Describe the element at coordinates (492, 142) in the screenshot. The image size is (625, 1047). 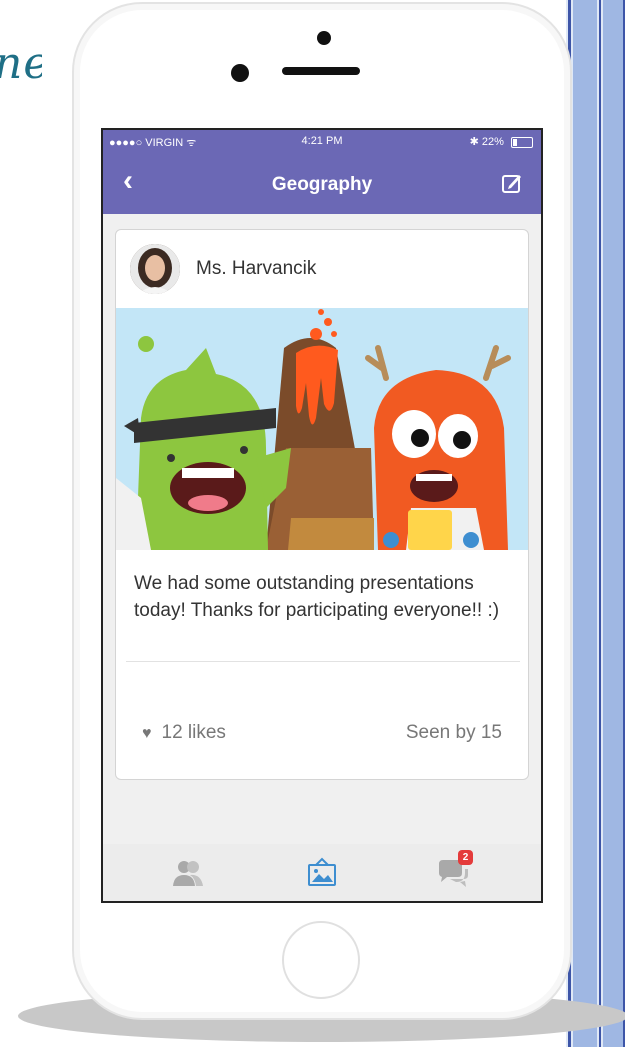
I see `battery-percent: 22%` at that location.